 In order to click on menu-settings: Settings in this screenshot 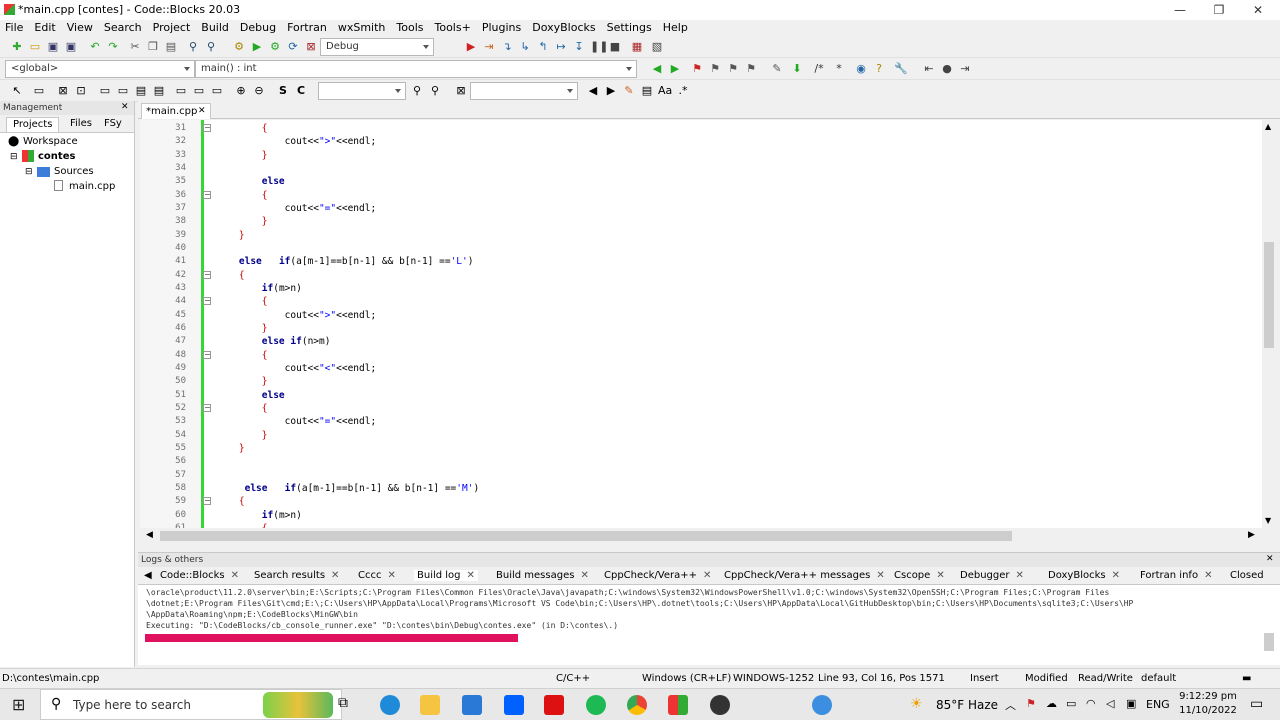, I will do `click(630, 28)`.